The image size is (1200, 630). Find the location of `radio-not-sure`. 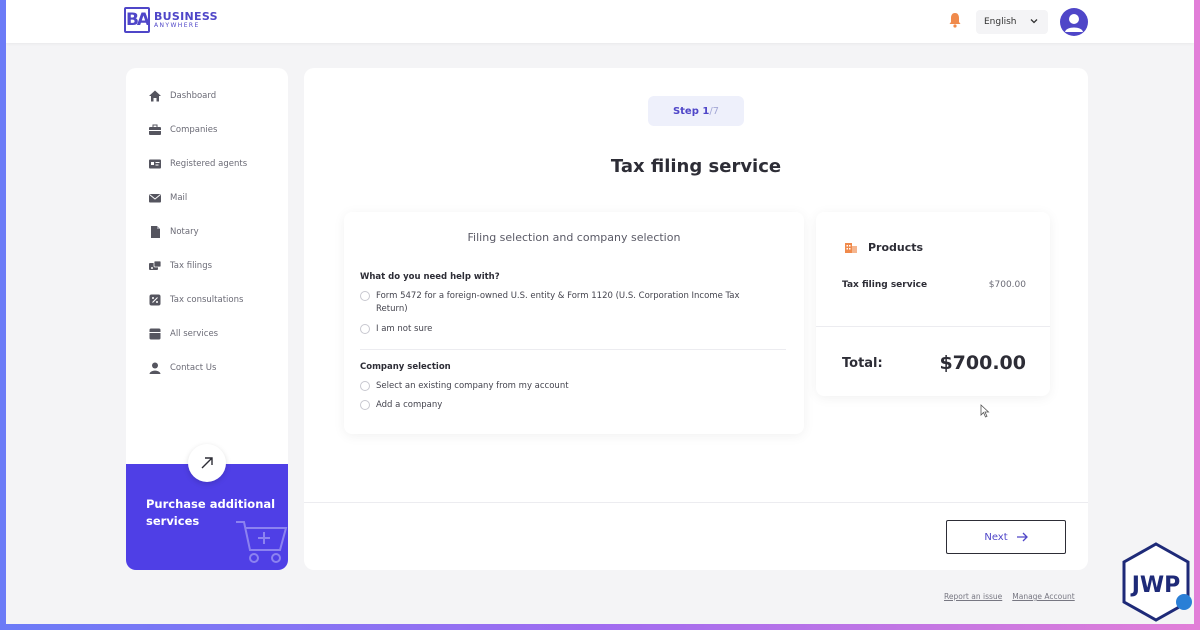

radio-not-sure is located at coordinates (365, 329).